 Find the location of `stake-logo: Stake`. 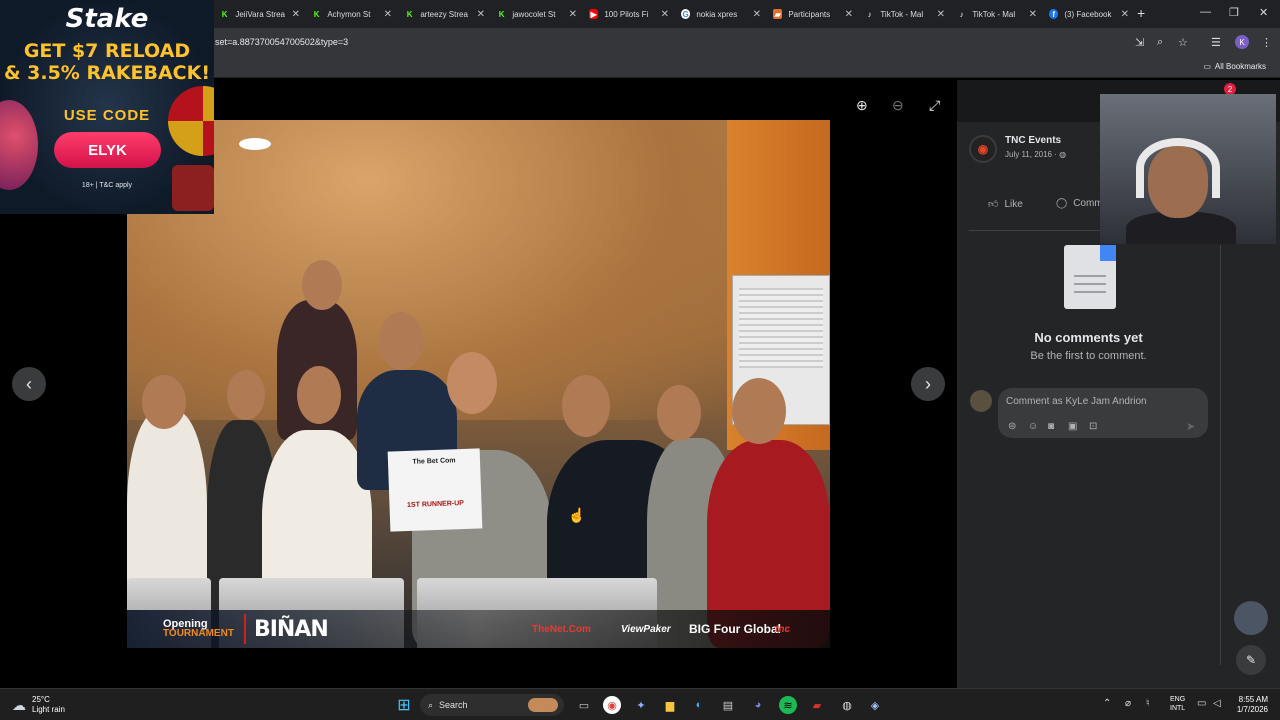

stake-logo: Stake is located at coordinates (107, 19).